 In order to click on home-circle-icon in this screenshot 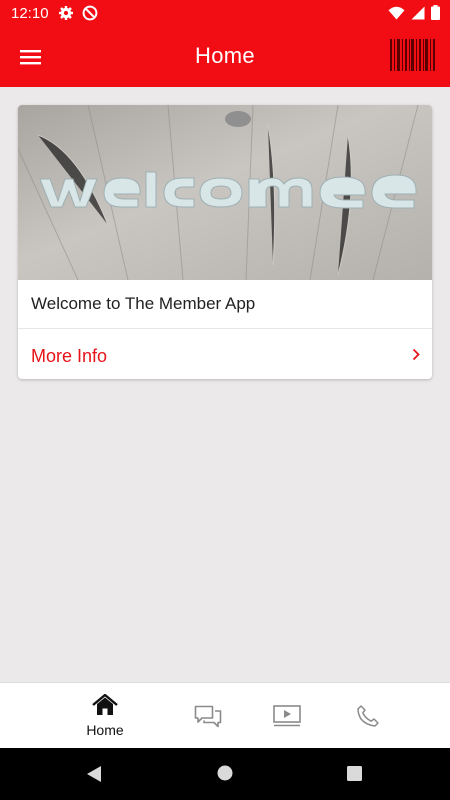, I will do `click(225, 773)`.